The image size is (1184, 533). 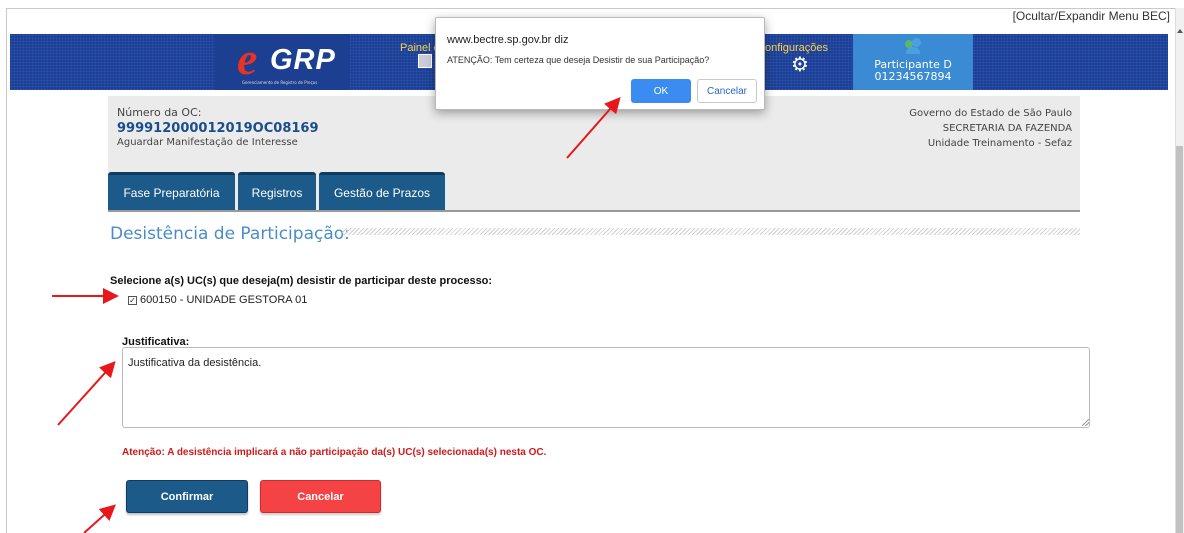 What do you see at coordinates (230, 234) in the screenshot?
I see `section-title: Desistência de Participação:` at bounding box center [230, 234].